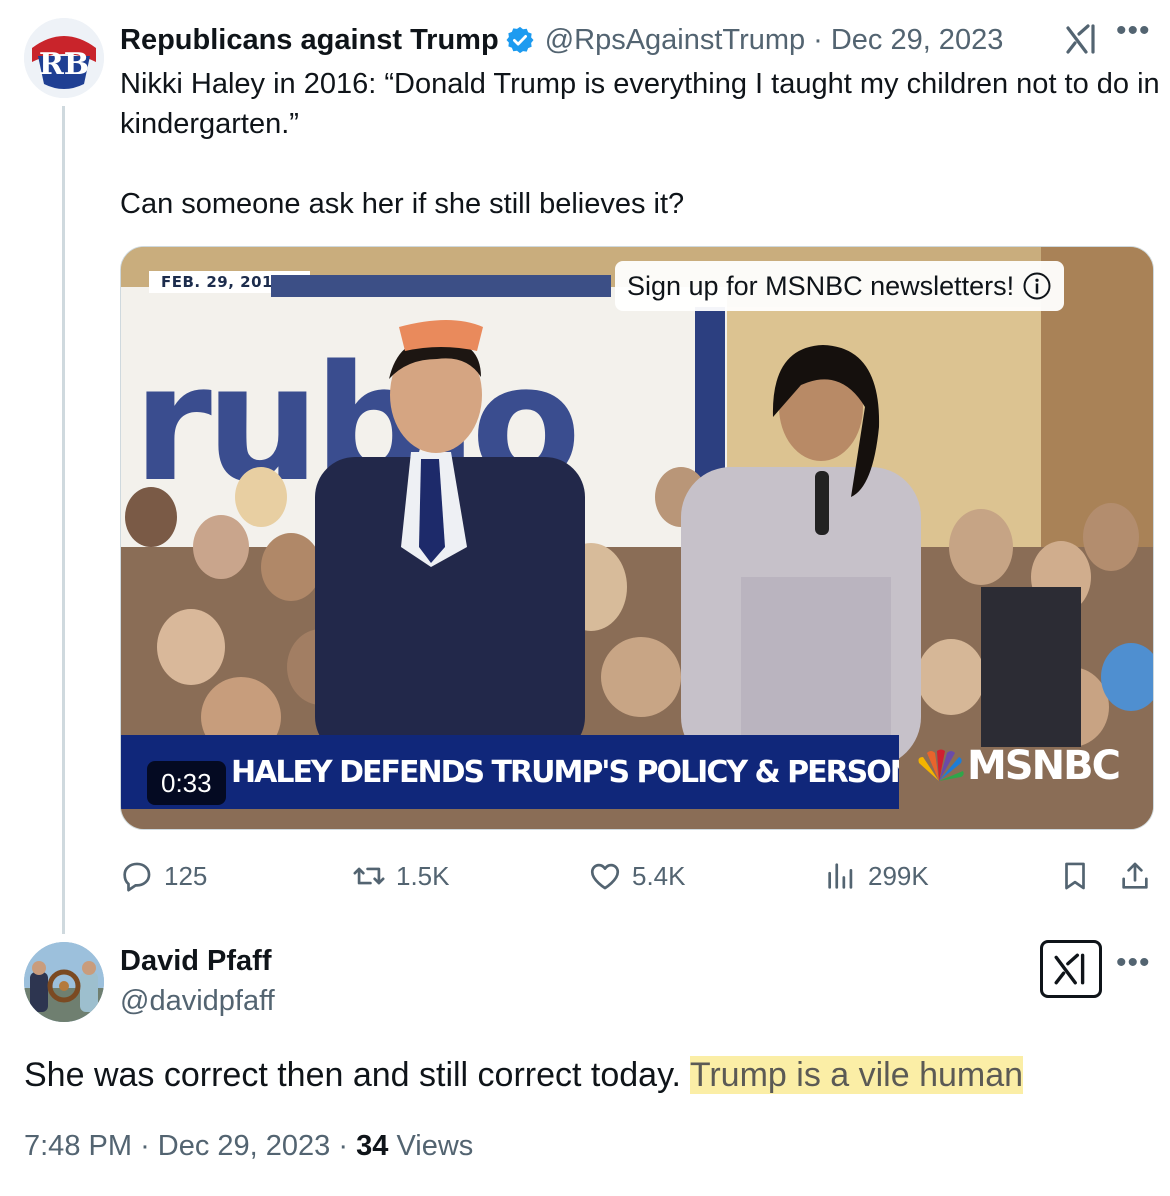 The image size is (1170, 1196). I want to click on reply-author-avatar, so click(64, 982).